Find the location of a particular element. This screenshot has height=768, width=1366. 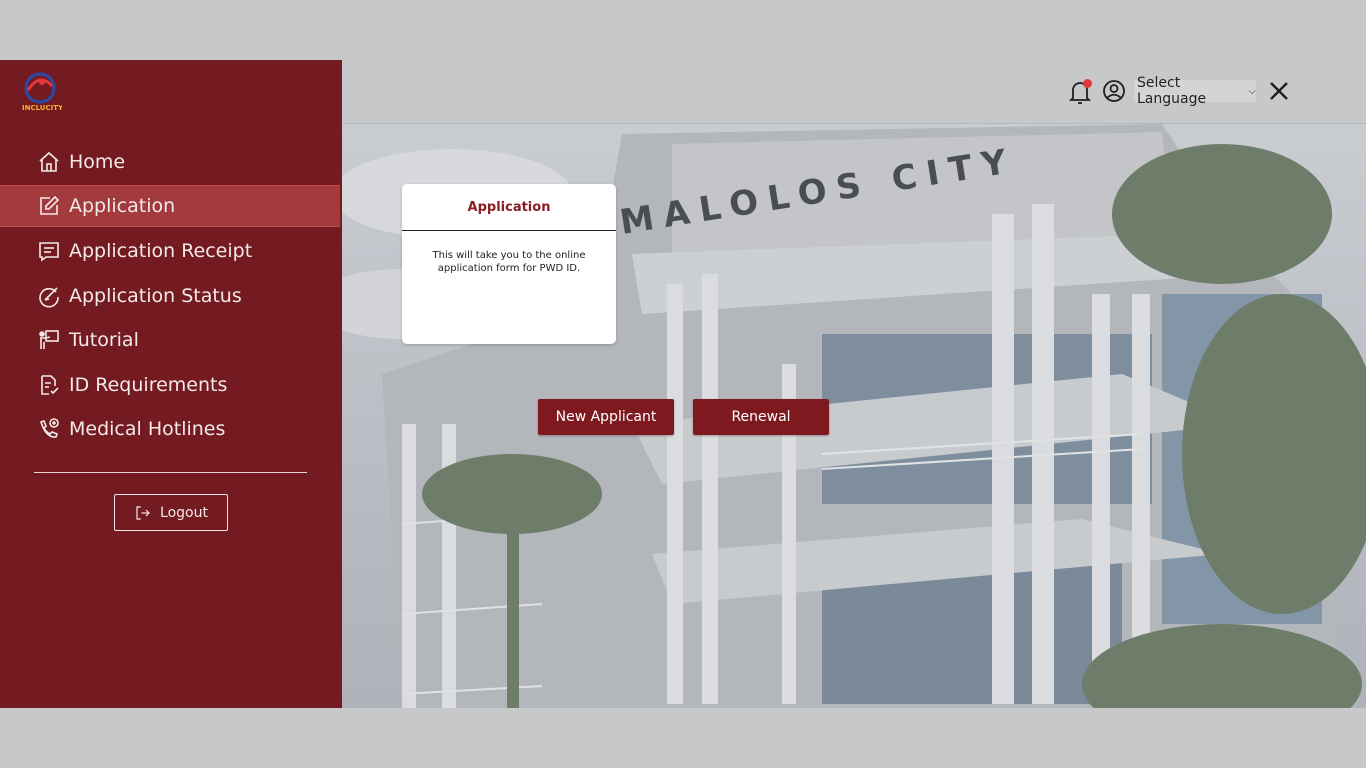

sidebar-item-medical-hotlines: Medical Hotlines is located at coordinates (170, 429).